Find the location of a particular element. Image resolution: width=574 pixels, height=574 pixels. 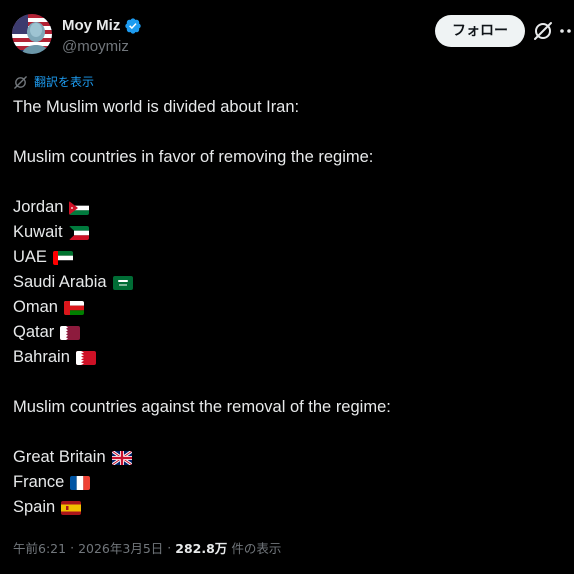

country-name: Saudi Arabia is located at coordinates (60, 282).